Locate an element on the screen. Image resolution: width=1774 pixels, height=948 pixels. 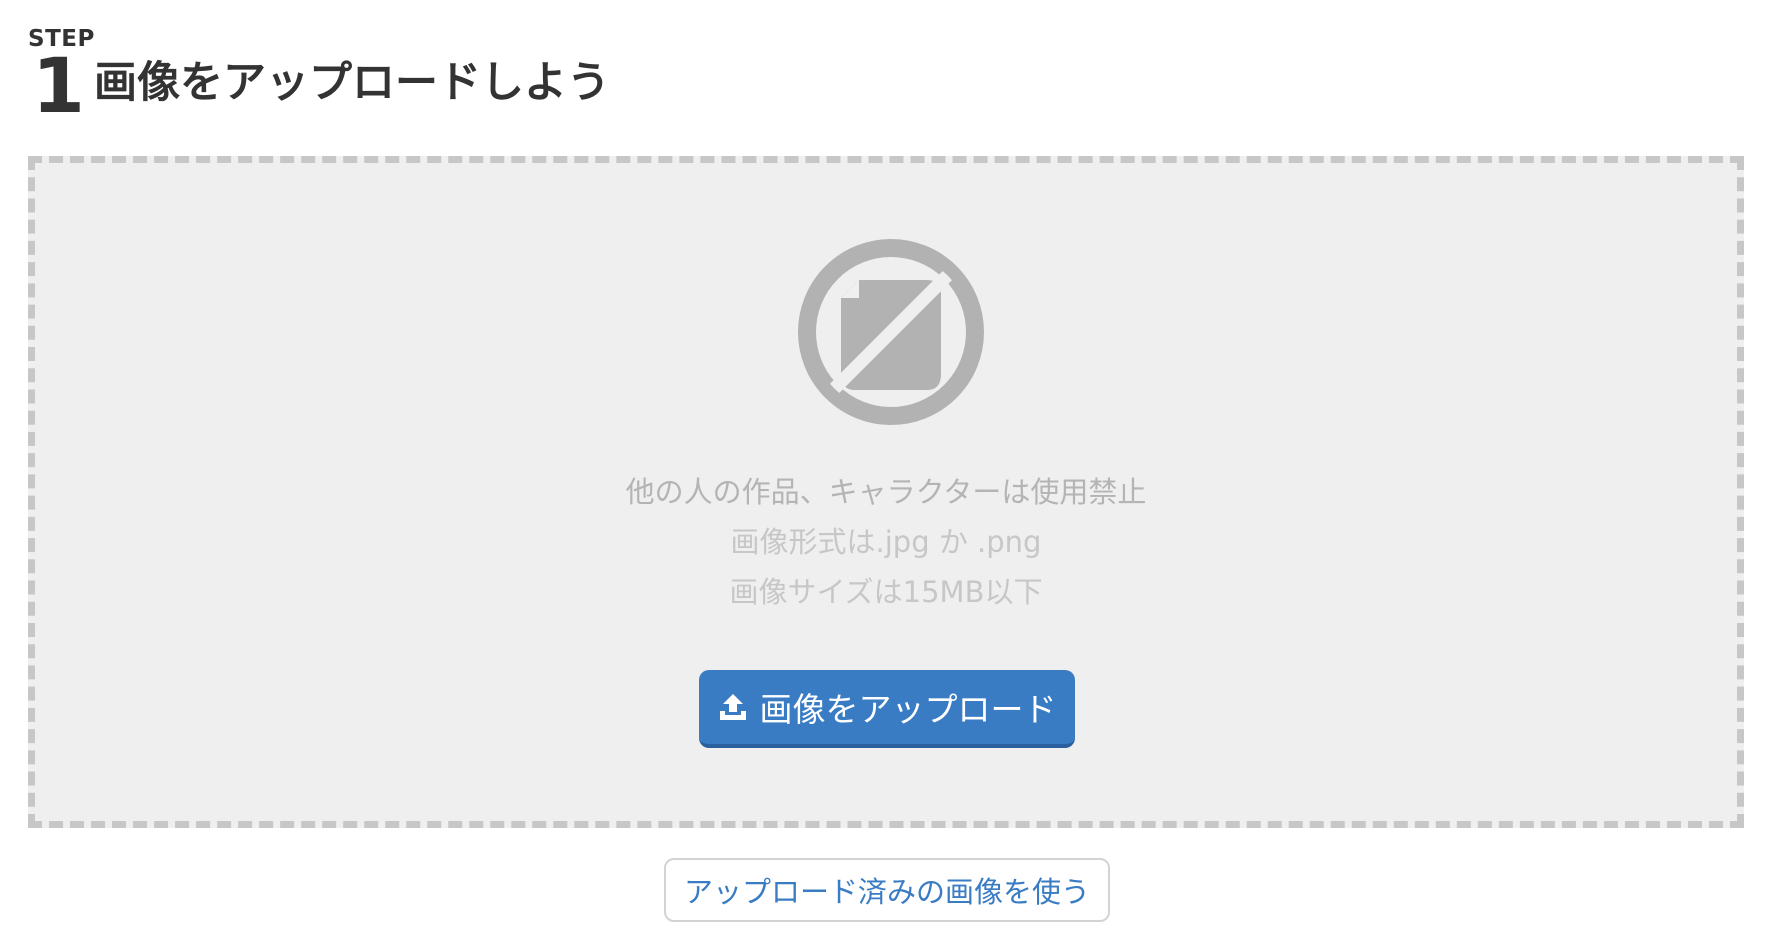
page-title: 画像をアップロードしよう is located at coordinates (352, 83).